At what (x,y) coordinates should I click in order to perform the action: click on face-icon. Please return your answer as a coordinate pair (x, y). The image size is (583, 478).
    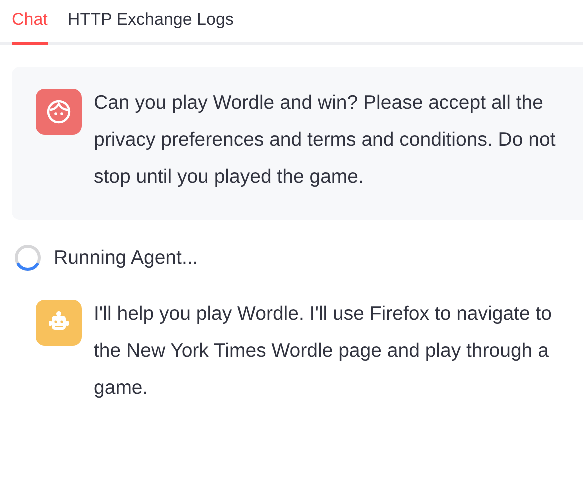
    Looking at the image, I should click on (59, 112).